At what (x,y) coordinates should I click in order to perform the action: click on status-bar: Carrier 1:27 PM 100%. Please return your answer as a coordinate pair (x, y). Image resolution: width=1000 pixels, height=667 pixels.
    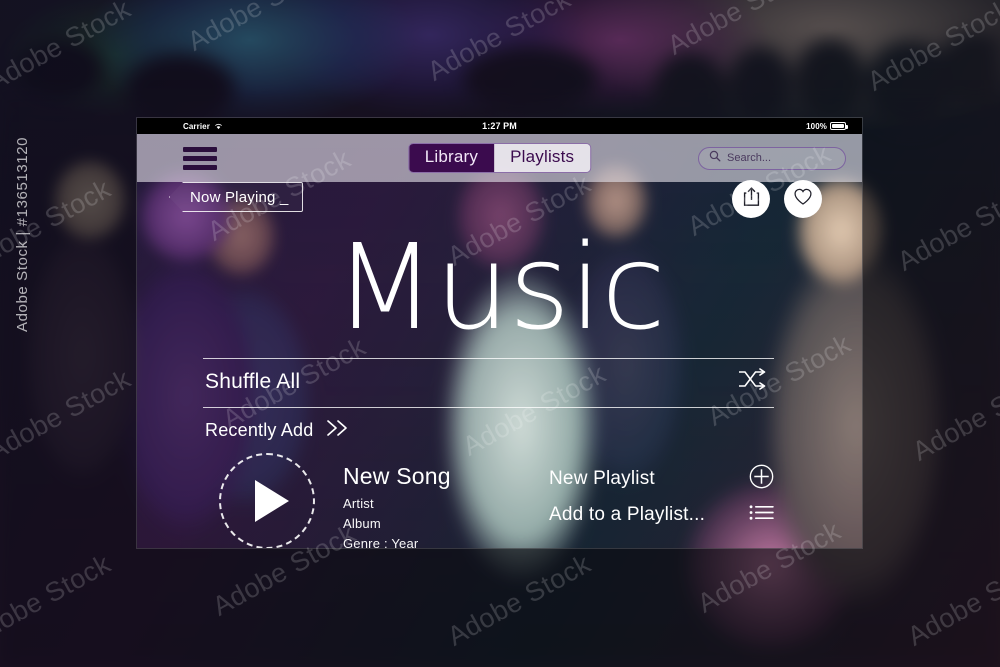
    Looking at the image, I should click on (499, 126).